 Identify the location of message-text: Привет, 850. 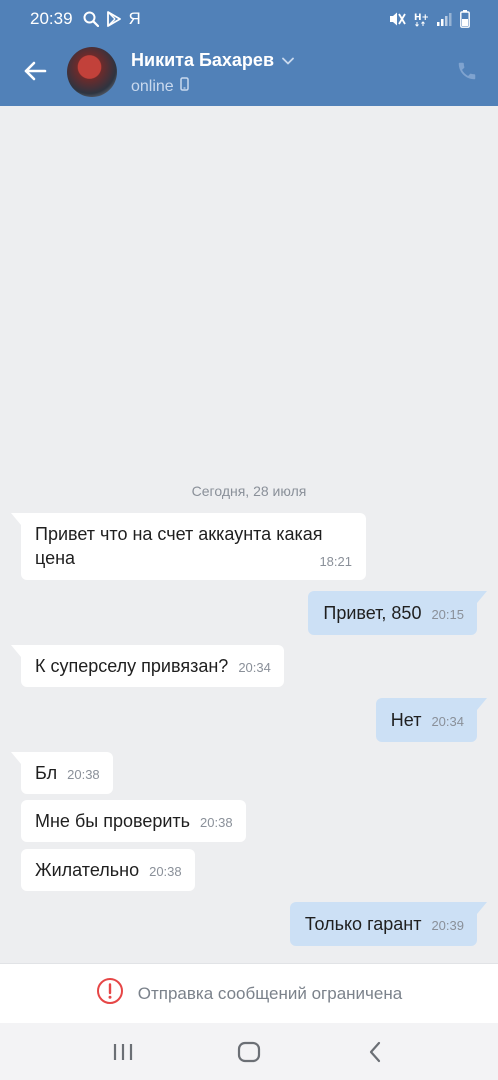
(372, 613).